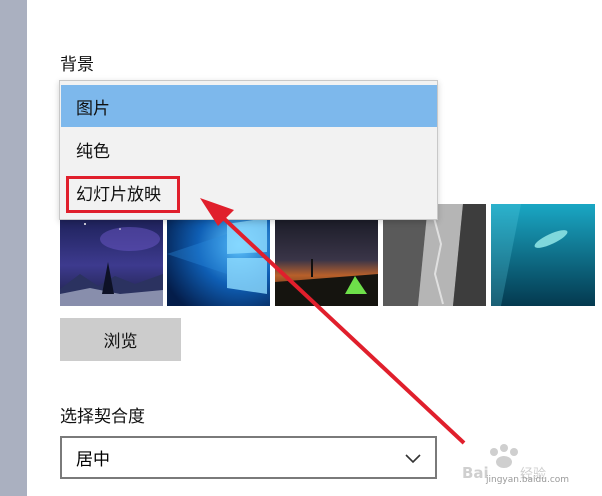 This screenshot has width=602, height=496. What do you see at coordinates (77, 65) in the screenshot?
I see `background-label: 背景` at bounding box center [77, 65].